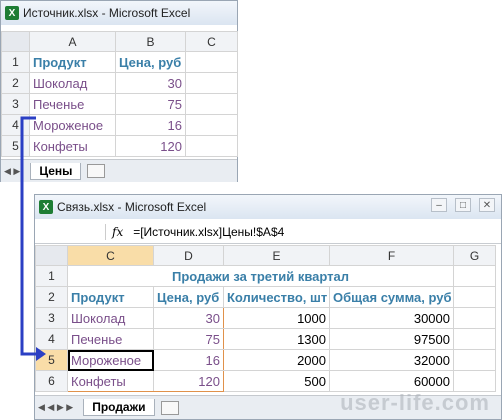  I want to click on sheet-tab-sales: Продажи, so click(119, 407).